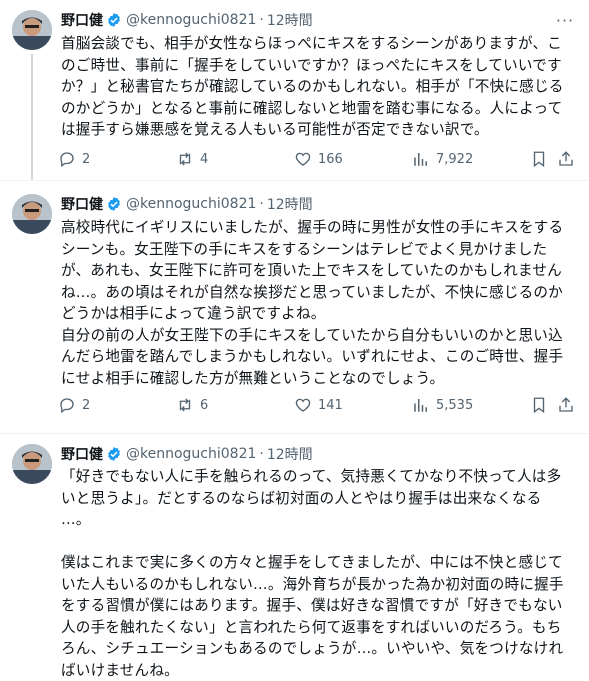 This screenshot has width=589, height=681. I want to click on like-button: 141, so click(318, 405).